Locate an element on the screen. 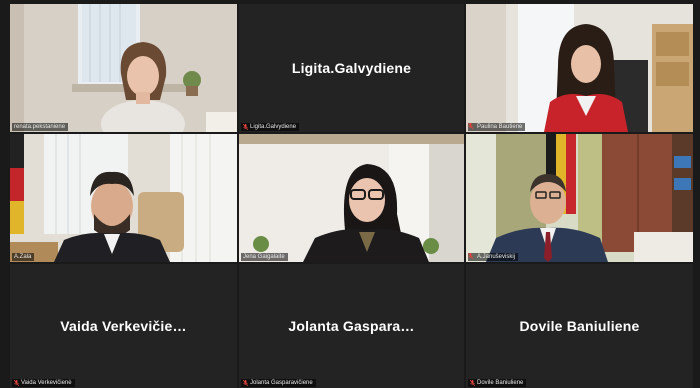  participant-display-name: Ligita.Galvydiene is located at coordinates (351, 68).